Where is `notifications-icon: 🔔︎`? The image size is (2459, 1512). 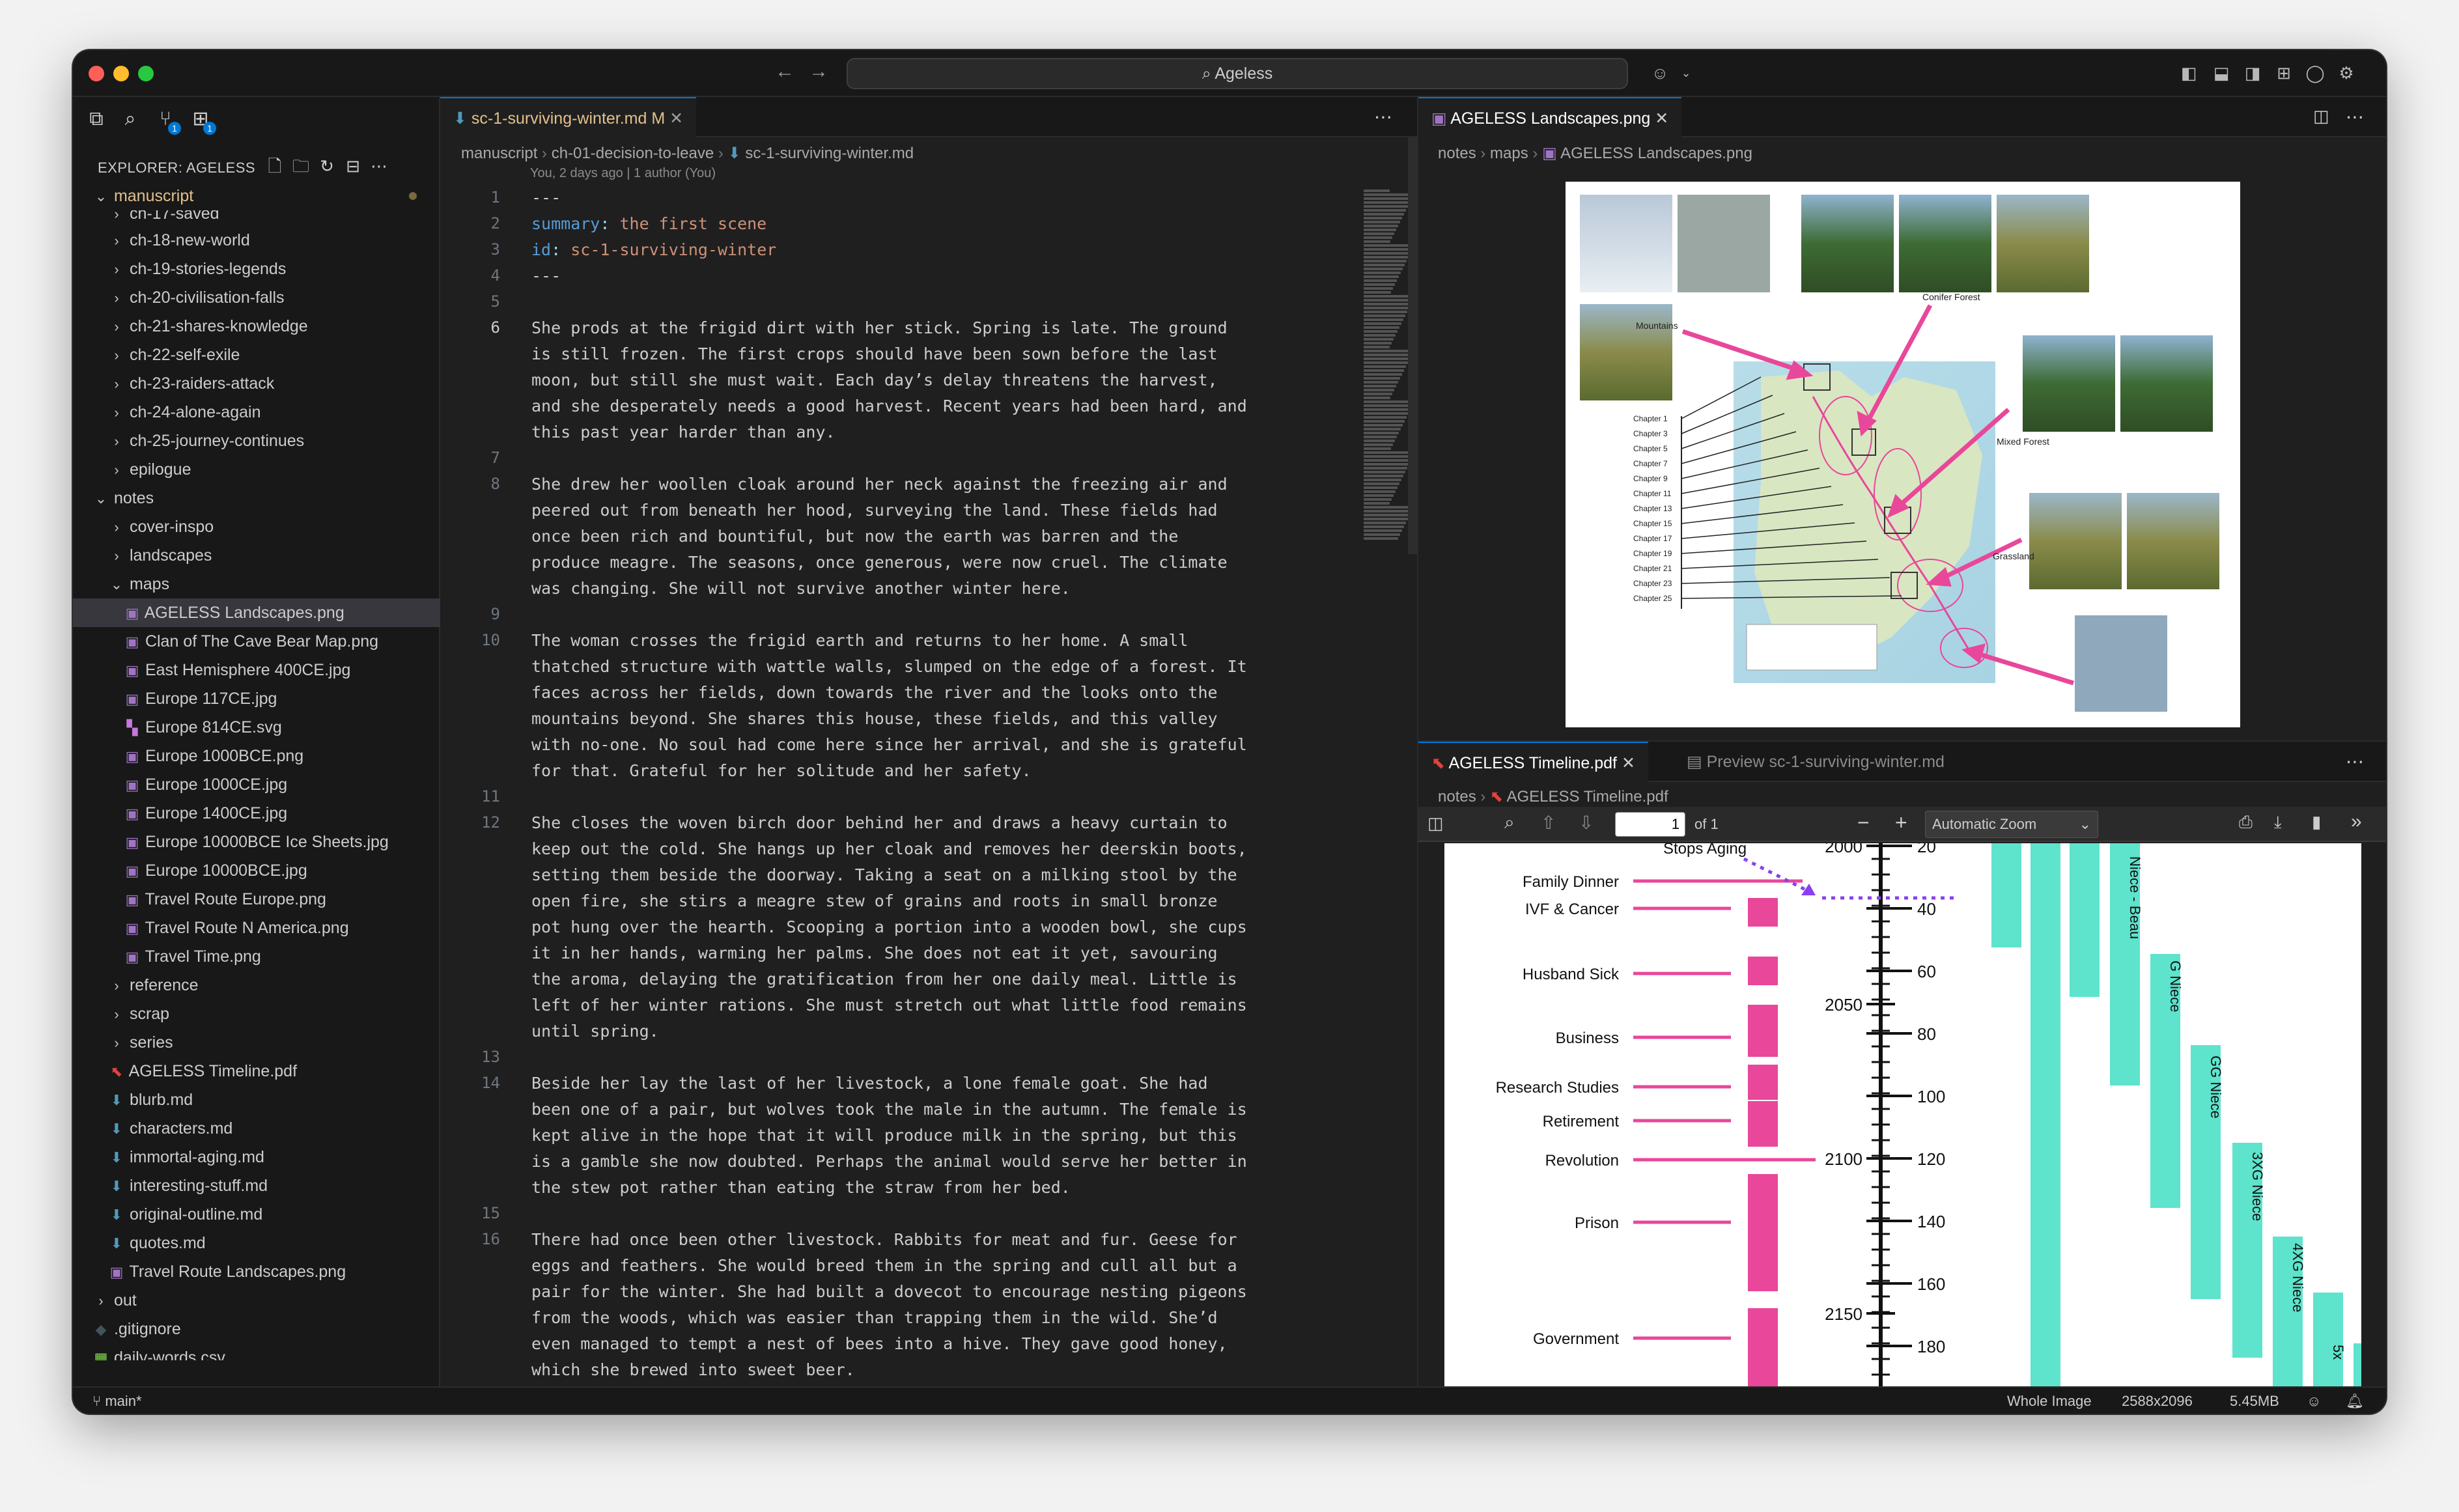
notifications-icon: 🔔︎ is located at coordinates (2355, 1402).